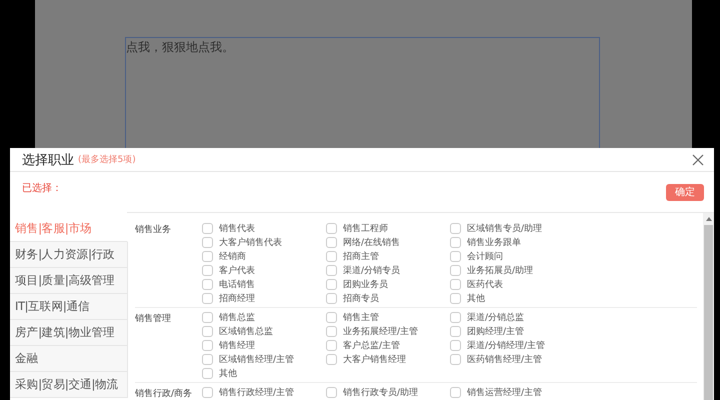 This screenshot has width=720, height=400. What do you see at coordinates (48, 160) in the screenshot?
I see `dialog-title: 选择职业` at bounding box center [48, 160].